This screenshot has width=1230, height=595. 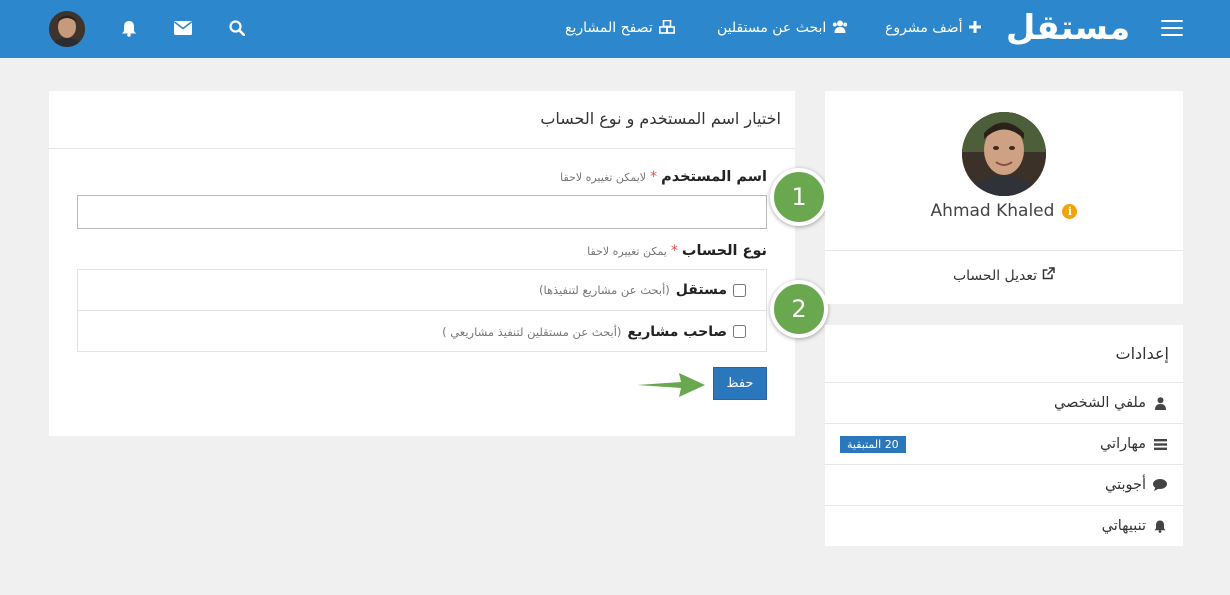 What do you see at coordinates (799, 197) in the screenshot?
I see `step-1-badge: 1` at bounding box center [799, 197].